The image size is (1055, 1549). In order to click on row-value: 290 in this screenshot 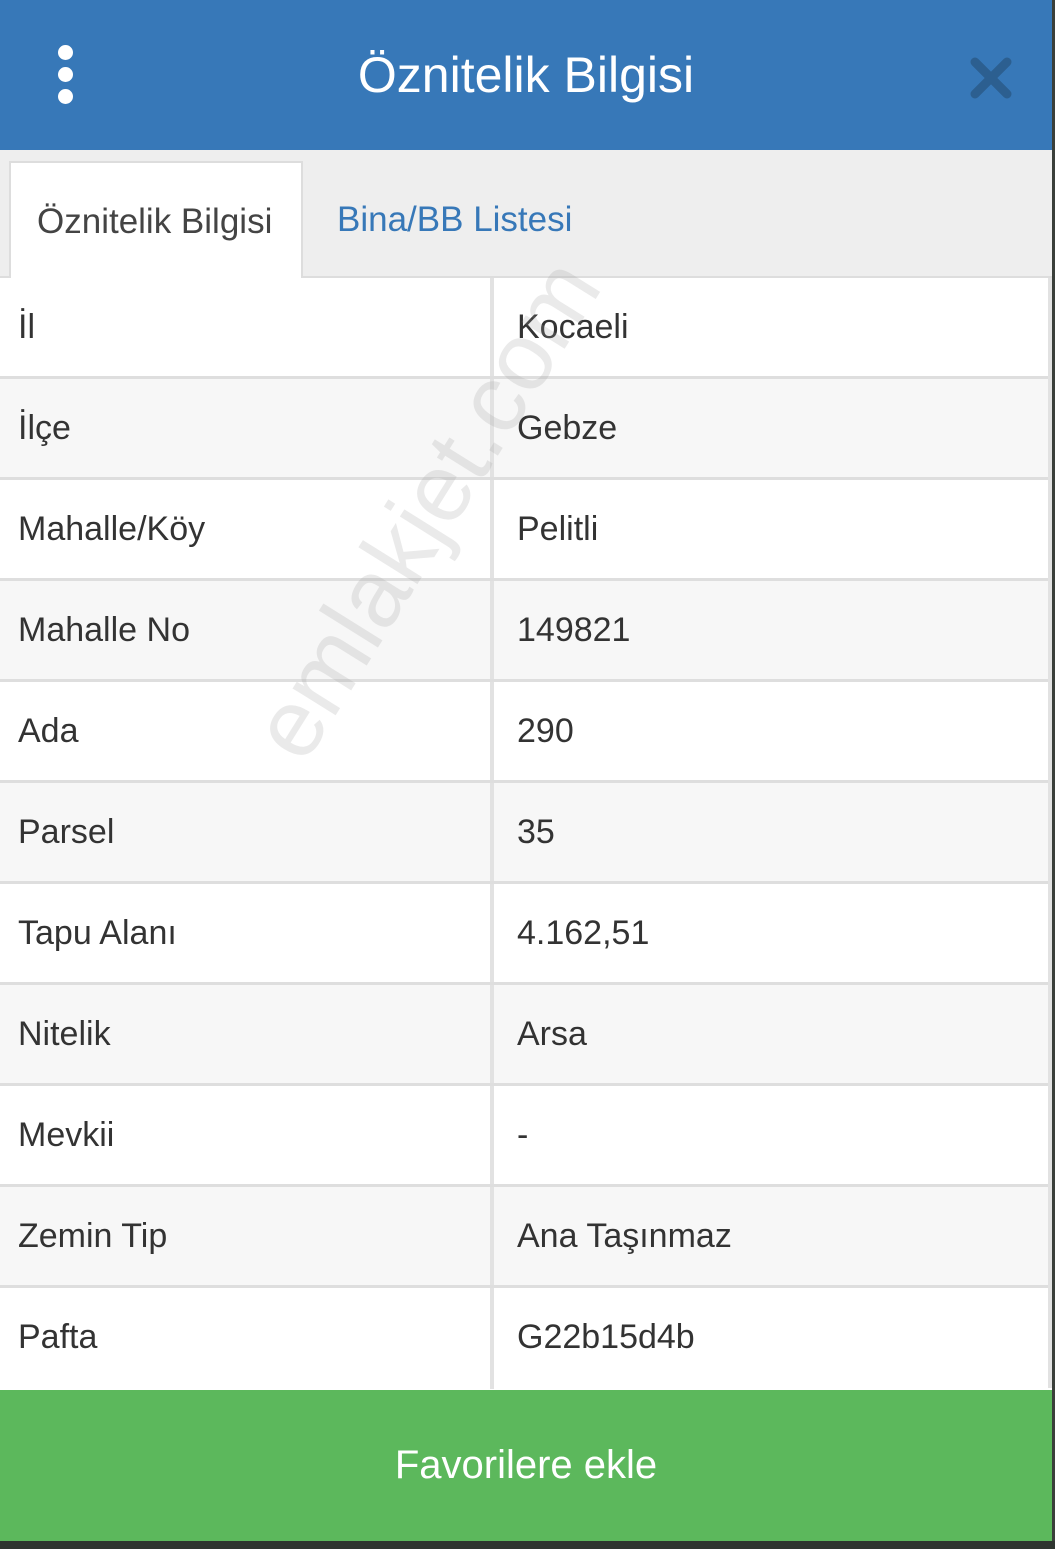, I will do `click(545, 731)`.